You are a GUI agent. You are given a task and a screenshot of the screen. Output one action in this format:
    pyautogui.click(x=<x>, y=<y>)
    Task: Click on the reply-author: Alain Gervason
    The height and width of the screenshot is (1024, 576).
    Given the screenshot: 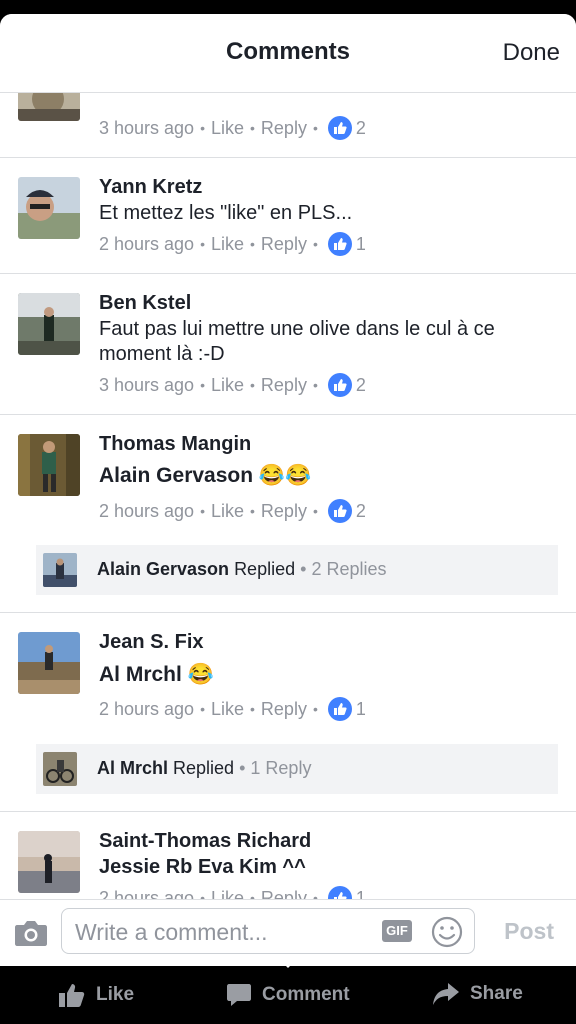 What is the action you would take?
    pyautogui.click(x=163, y=569)
    